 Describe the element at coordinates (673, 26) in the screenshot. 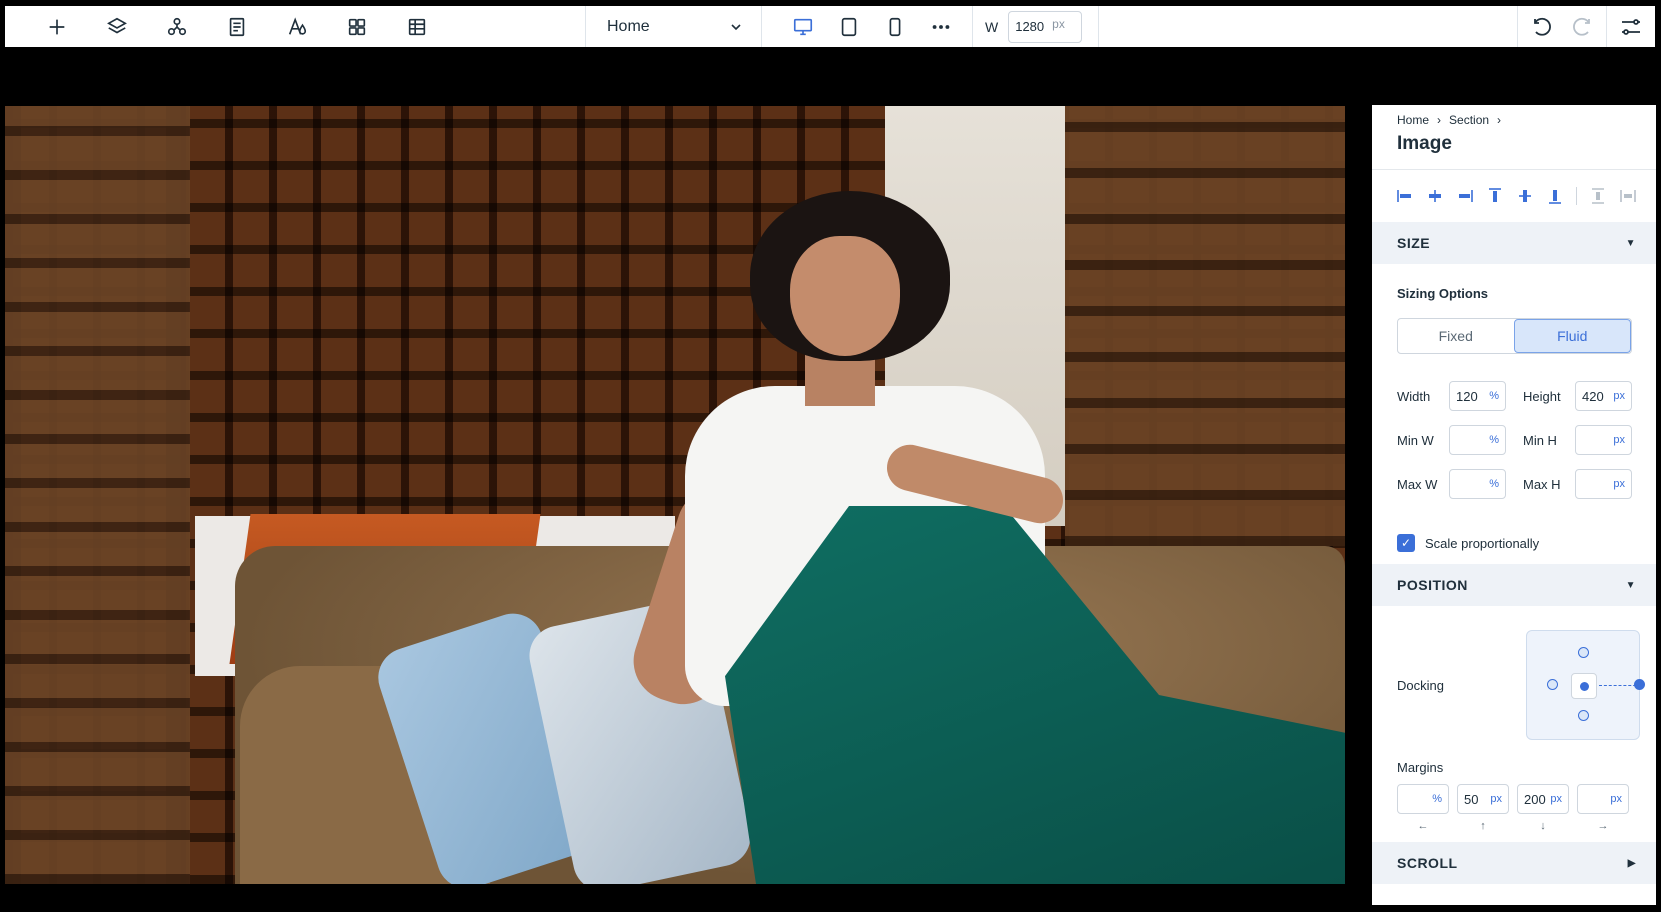

I see `page-selector: Home` at that location.